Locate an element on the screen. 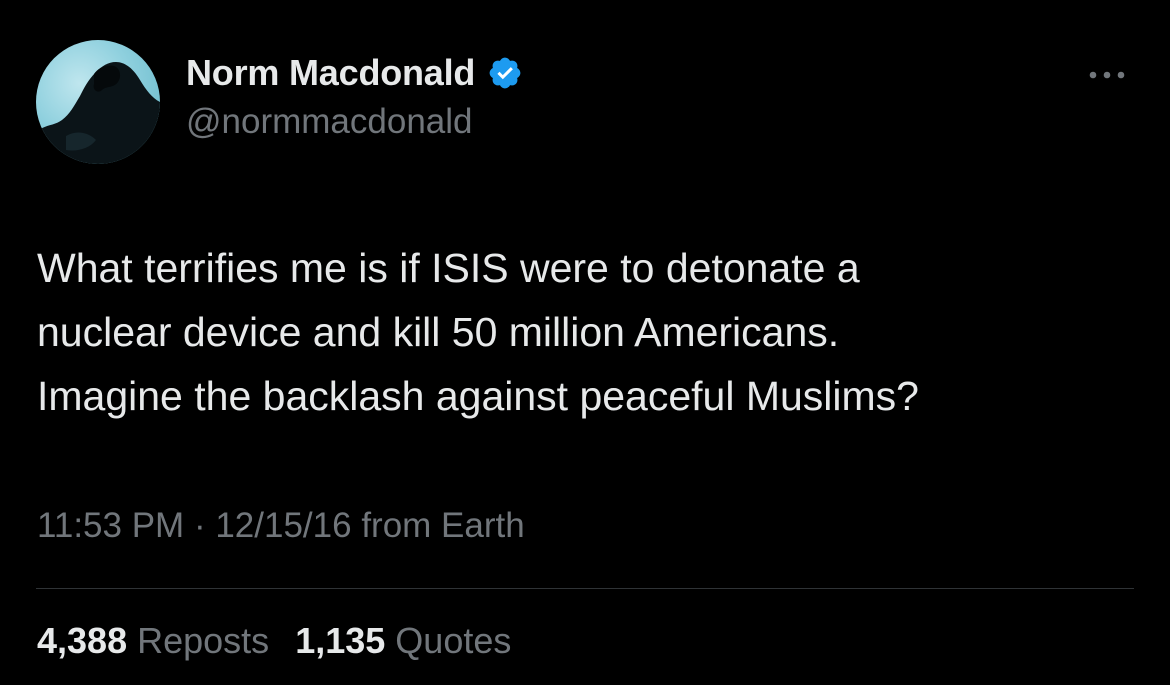 The image size is (1170, 685). quotes-count: 1,135 is located at coordinates (340, 640).